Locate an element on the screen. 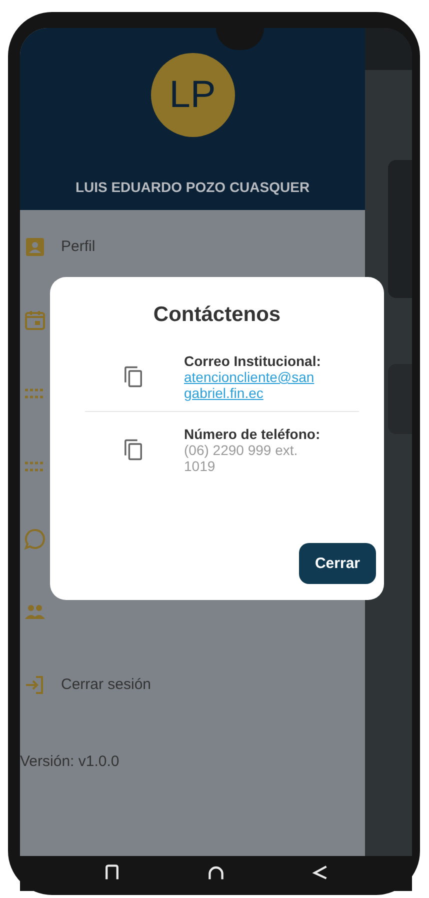  version-label: Versión: v1.0.0 is located at coordinates (70, 761).